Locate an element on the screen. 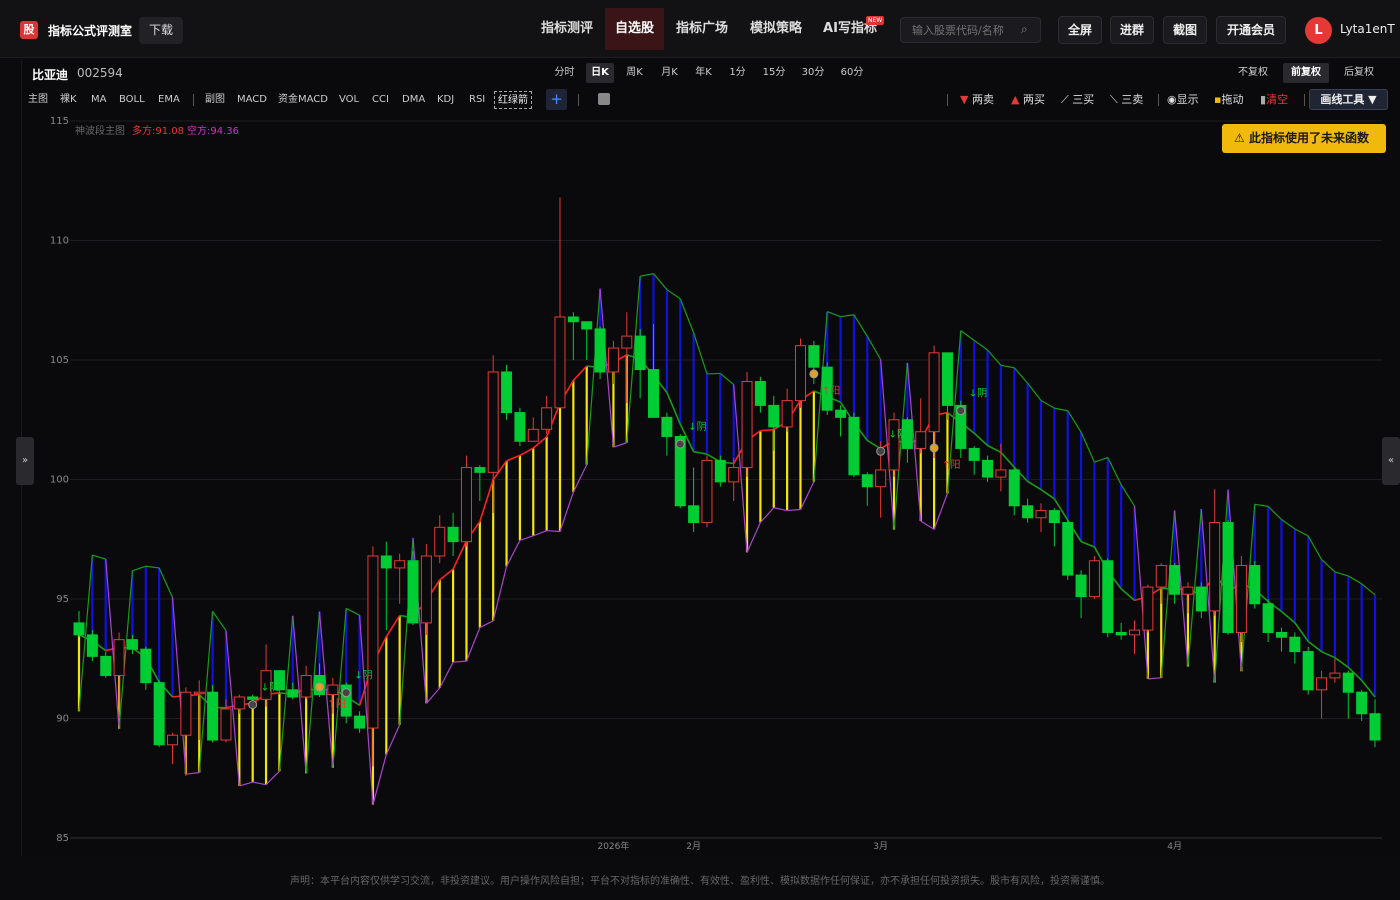 This screenshot has height=900, width=1400. y-tick-label: 110 is located at coordinates (59, 241).